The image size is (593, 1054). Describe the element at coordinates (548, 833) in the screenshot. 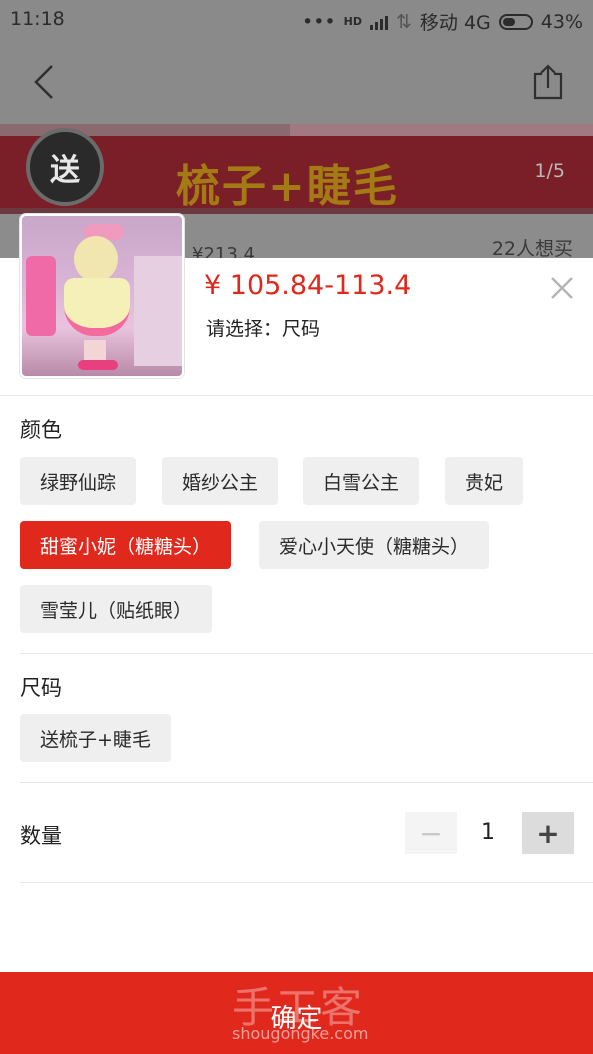

I see `quantity-increase-button: +` at that location.